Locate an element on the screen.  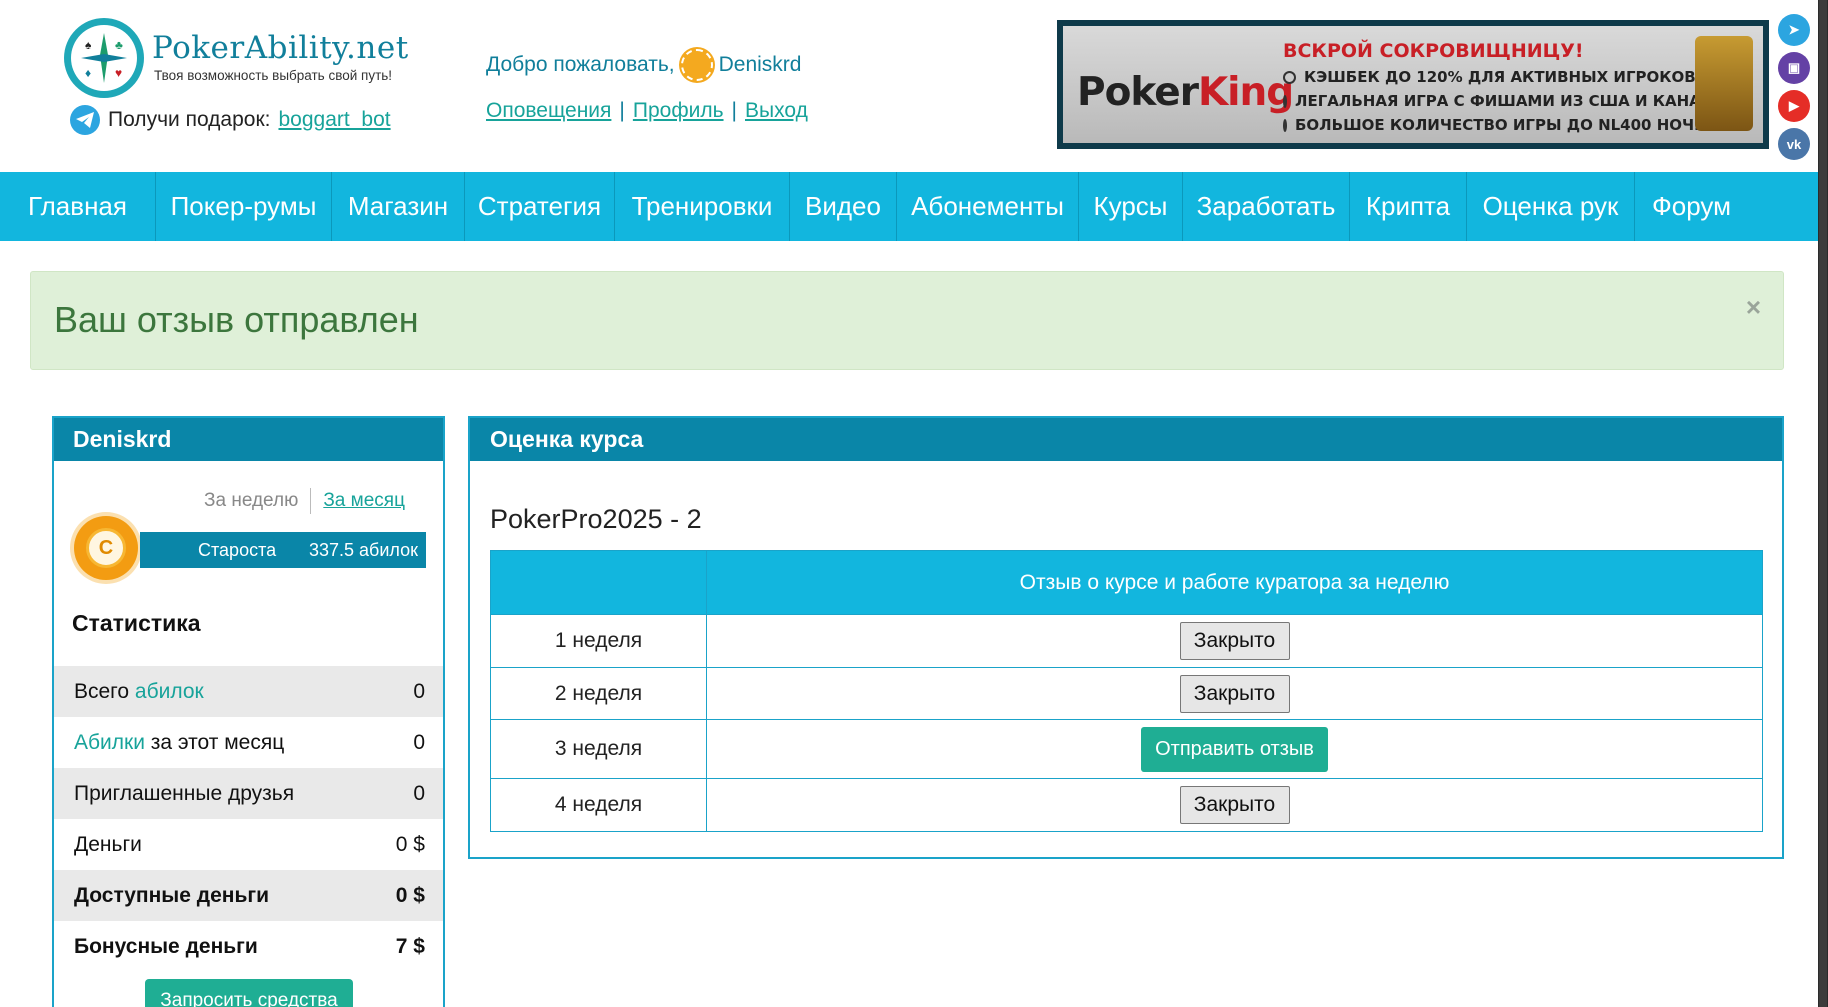
vk-icon: vk is located at coordinates (1794, 144).